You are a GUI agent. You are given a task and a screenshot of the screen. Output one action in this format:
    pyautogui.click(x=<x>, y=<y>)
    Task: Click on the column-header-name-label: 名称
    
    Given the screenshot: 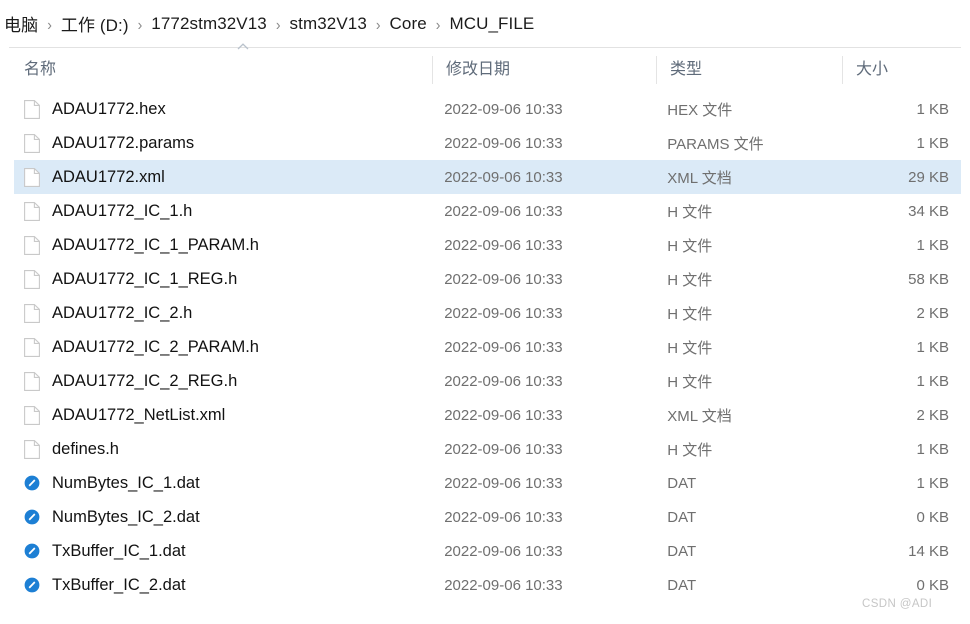 What is the action you would take?
    pyautogui.click(x=40, y=69)
    